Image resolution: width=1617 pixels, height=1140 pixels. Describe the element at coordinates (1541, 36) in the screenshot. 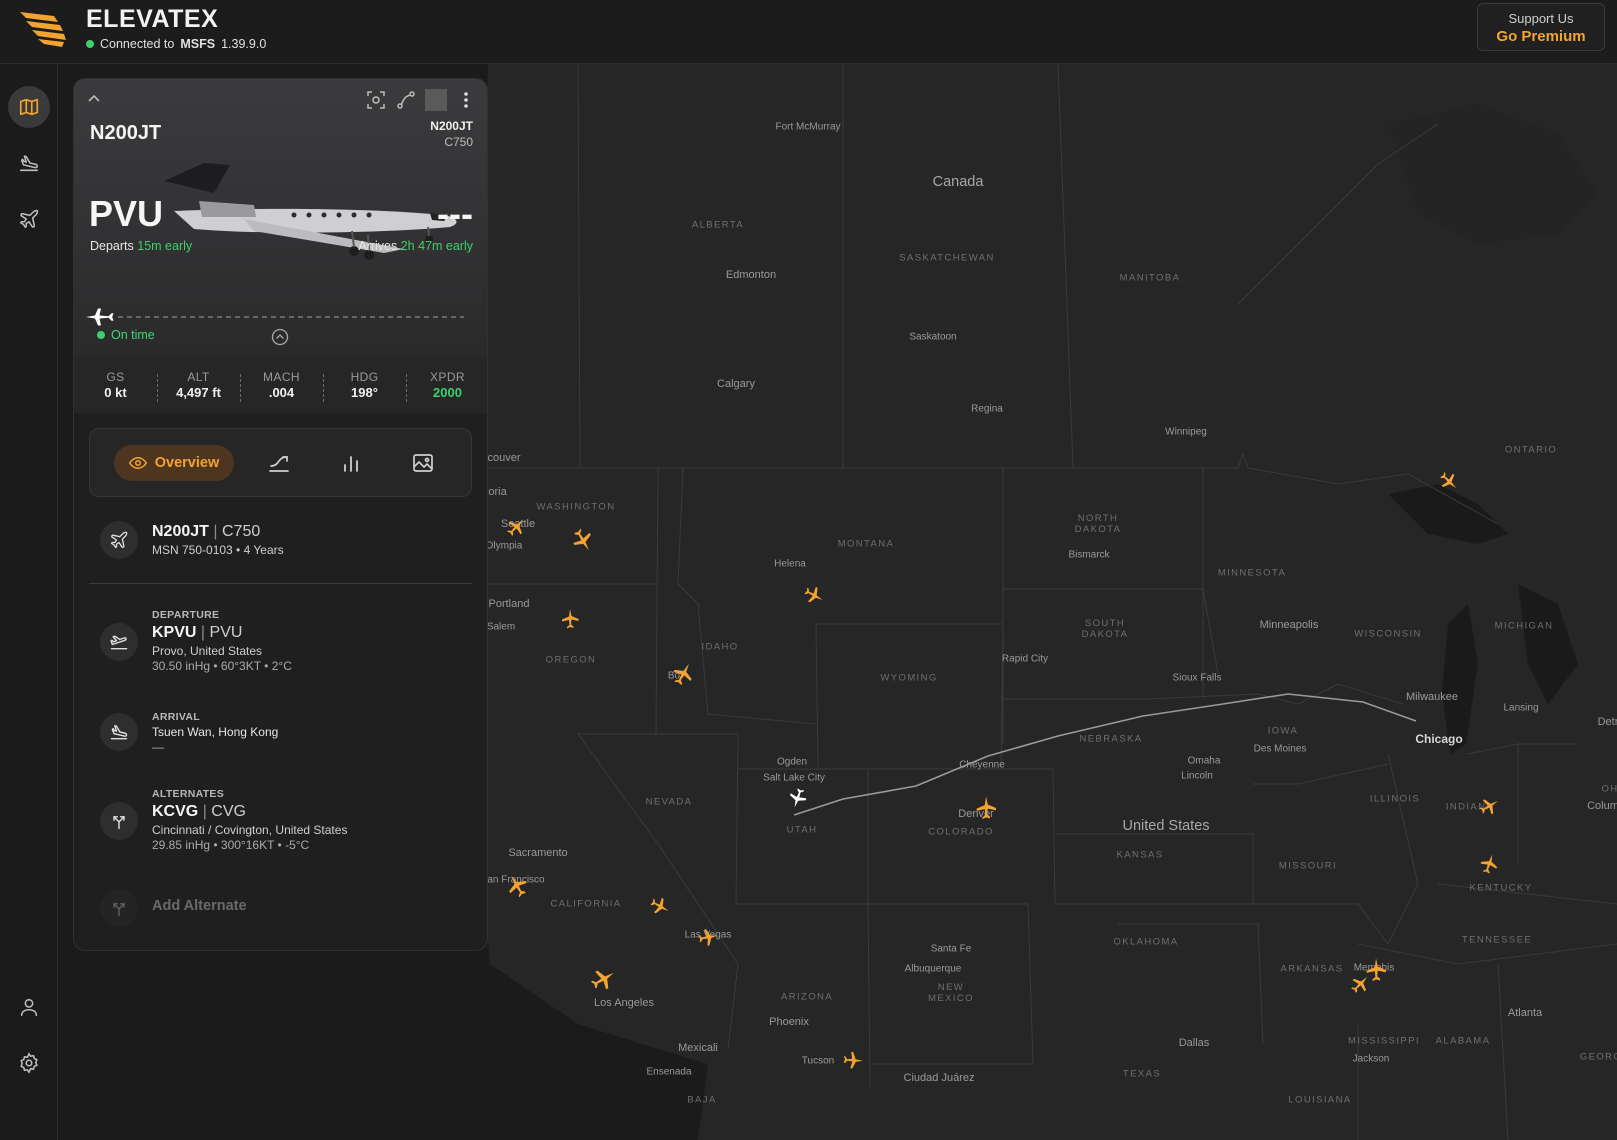

I see `premium-label: Go Premium` at that location.